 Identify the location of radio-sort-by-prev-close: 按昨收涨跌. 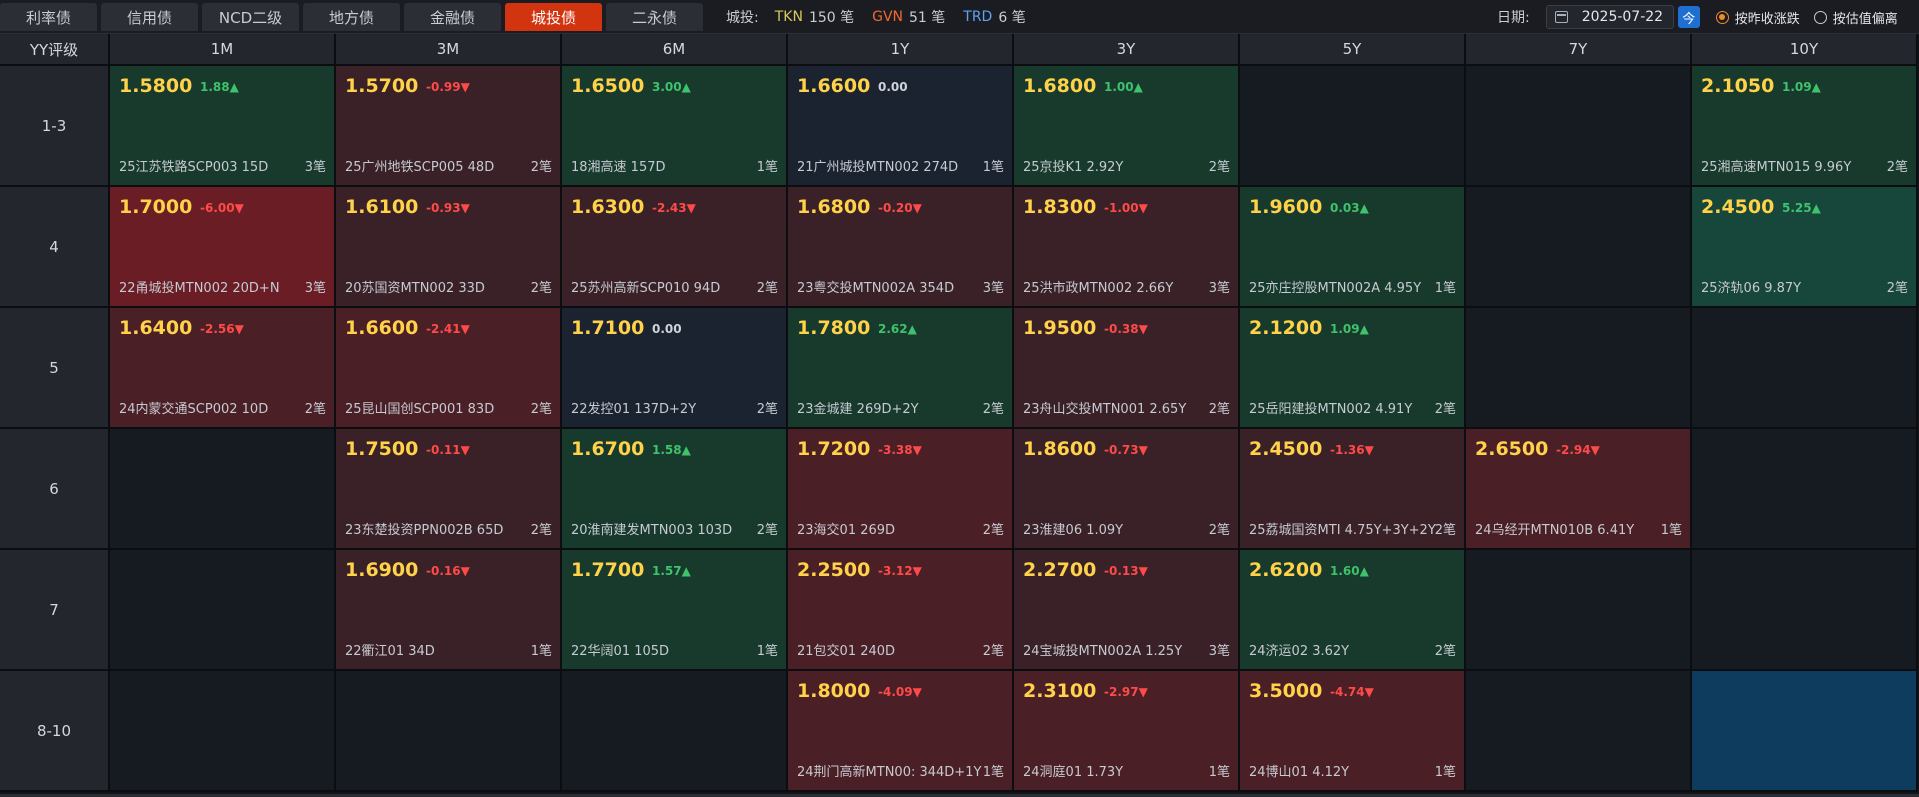
(1757, 17).